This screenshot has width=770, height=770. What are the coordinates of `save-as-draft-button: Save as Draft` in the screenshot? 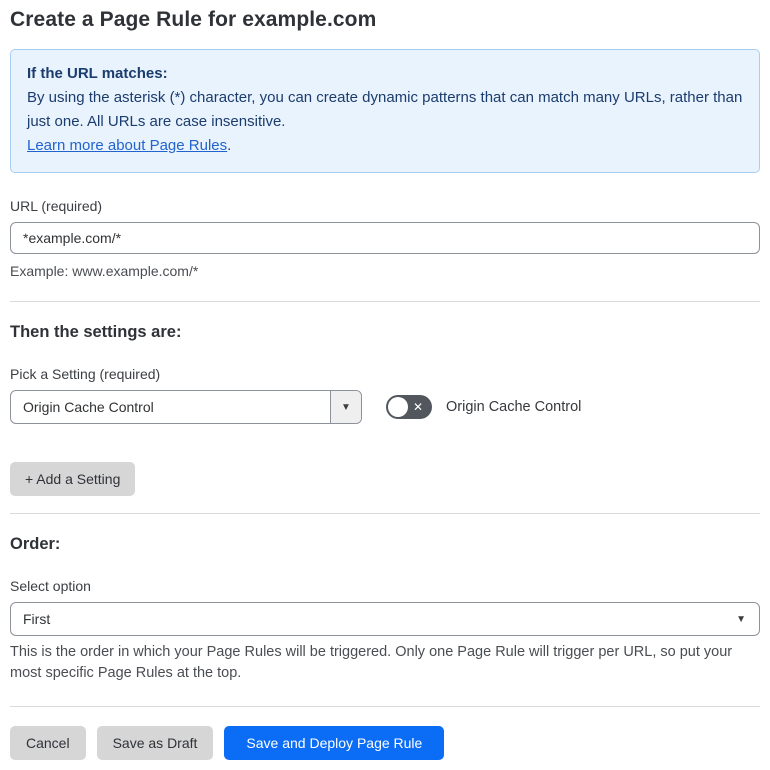 It's located at (155, 743).